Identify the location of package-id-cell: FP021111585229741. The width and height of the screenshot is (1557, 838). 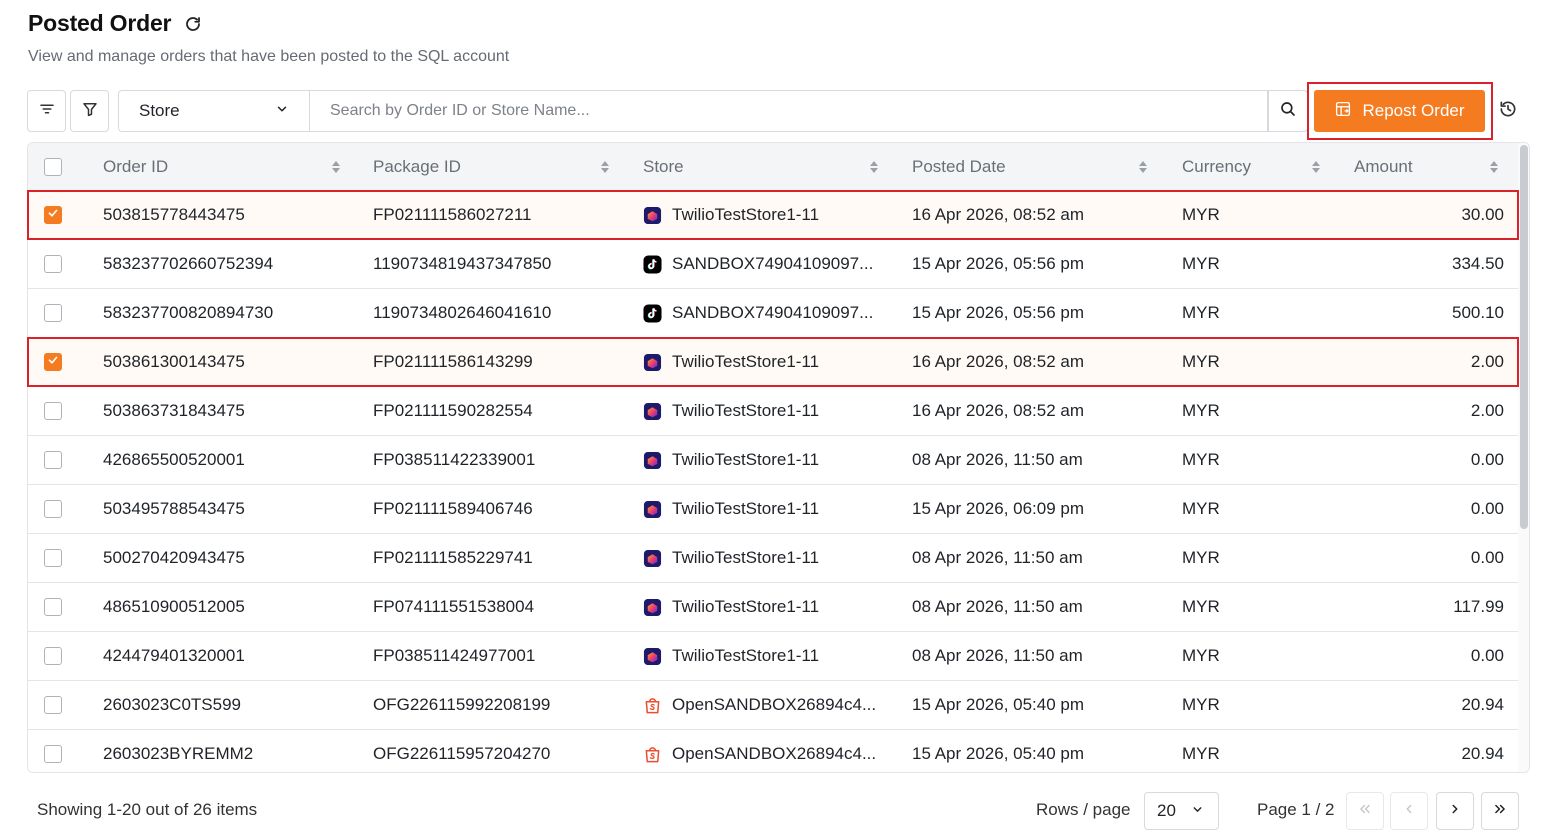
(453, 557).